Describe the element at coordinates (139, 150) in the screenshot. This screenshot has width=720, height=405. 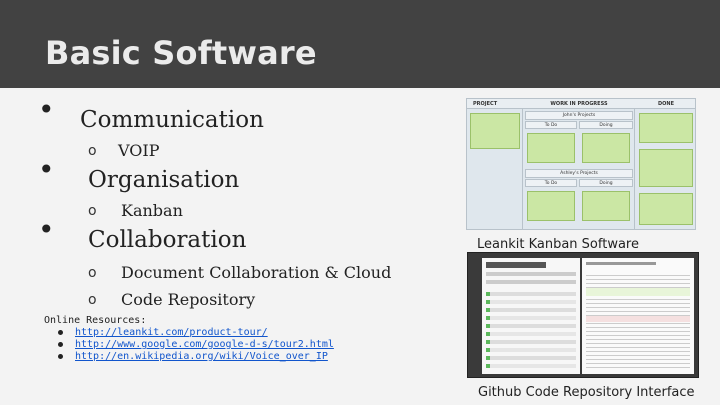
I see `sub-voip: VOIP` at that location.